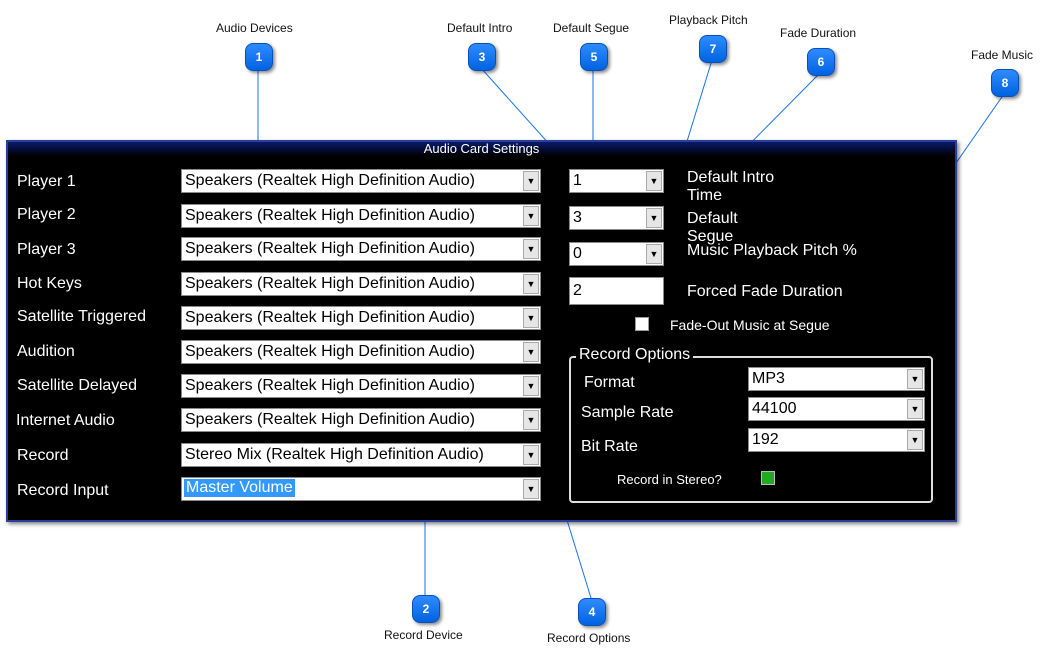 Image resolution: width=1055 pixels, height=662 pixels. What do you see at coordinates (616, 291) in the screenshot?
I see `fade-duration-input: 2` at bounding box center [616, 291].